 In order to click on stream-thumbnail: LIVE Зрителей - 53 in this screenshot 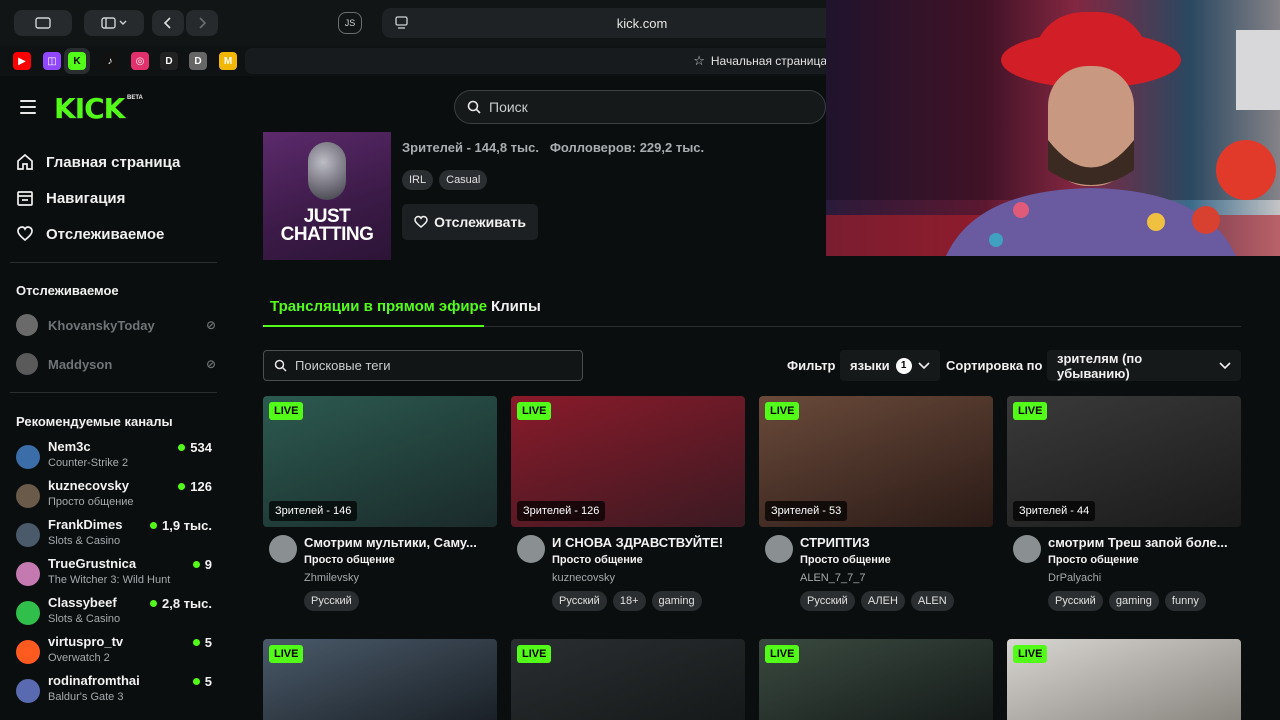, I will do `click(876, 461)`.